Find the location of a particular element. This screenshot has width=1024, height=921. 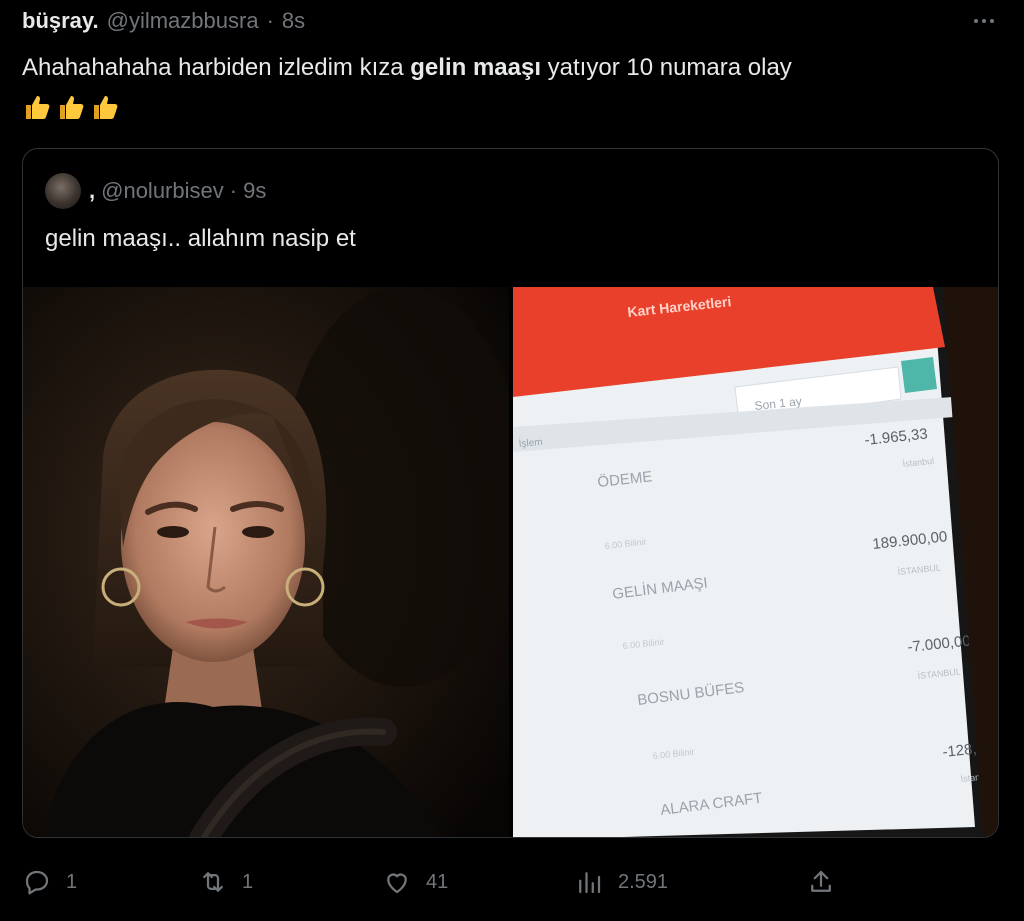

reply-icon is located at coordinates (37, 882).